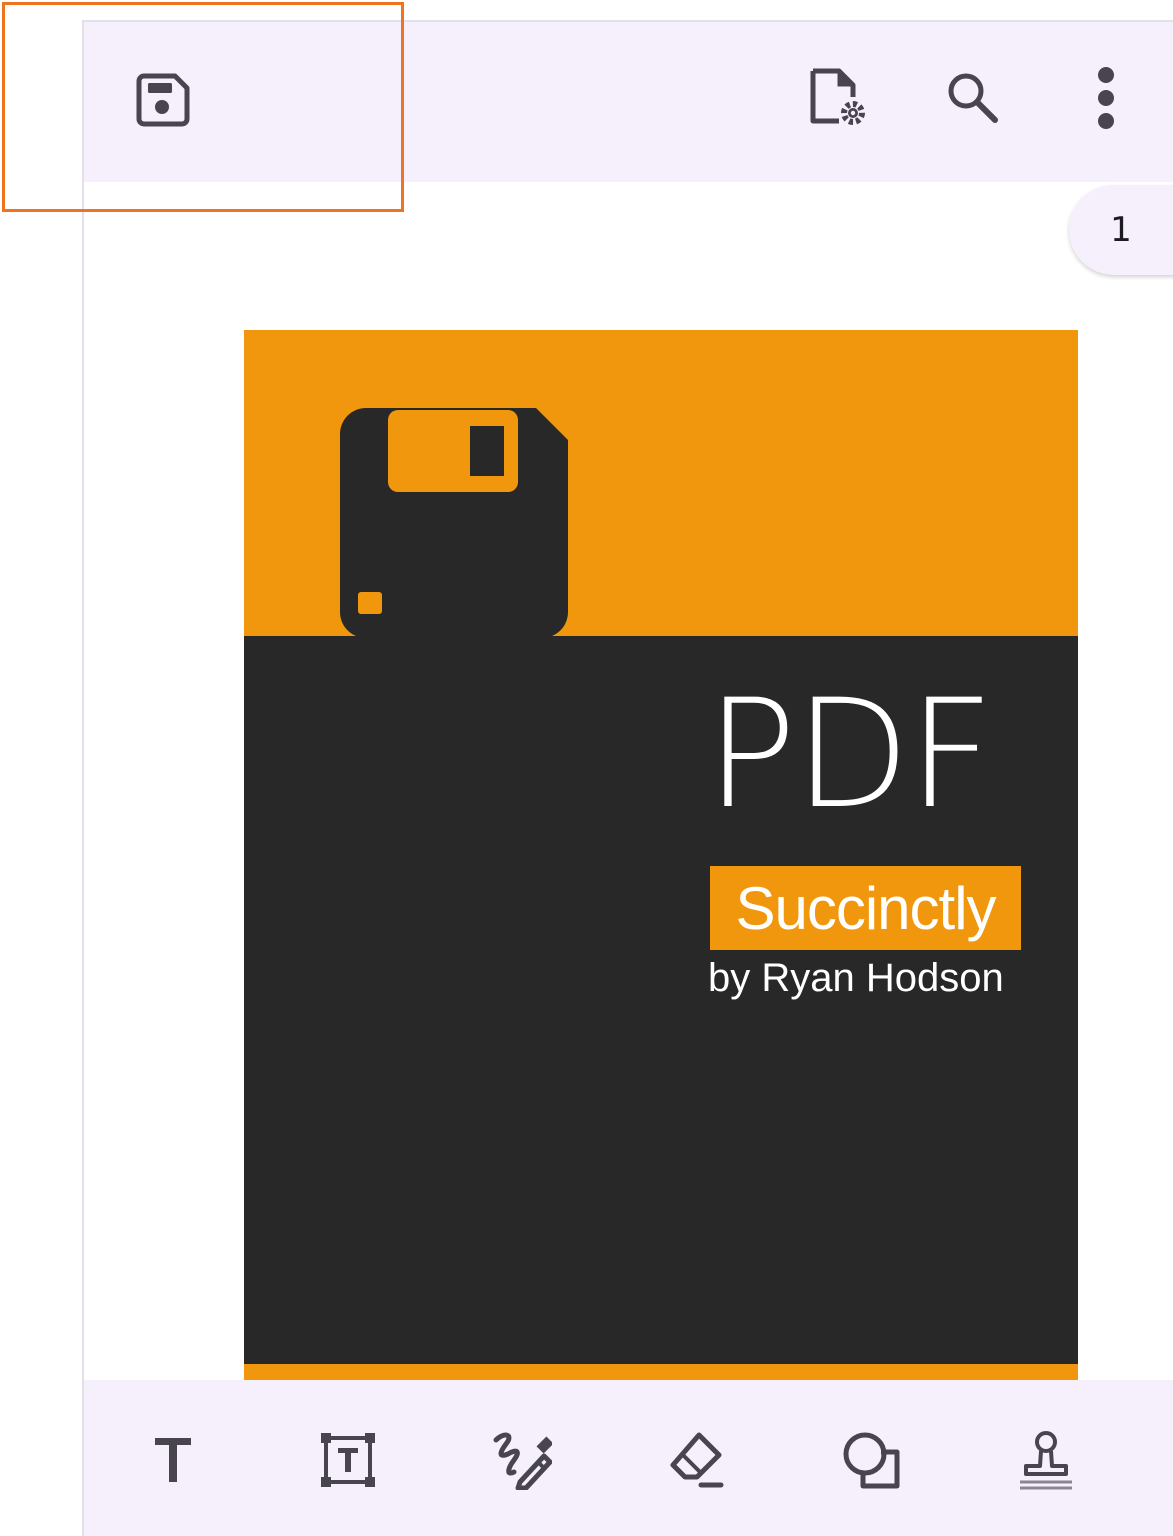 The height and width of the screenshot is (1536, 1173). What do you see at coordinates (850, 755) in the screenshot?
I see `cover-title: PDF` at bounding box center [850, 755].